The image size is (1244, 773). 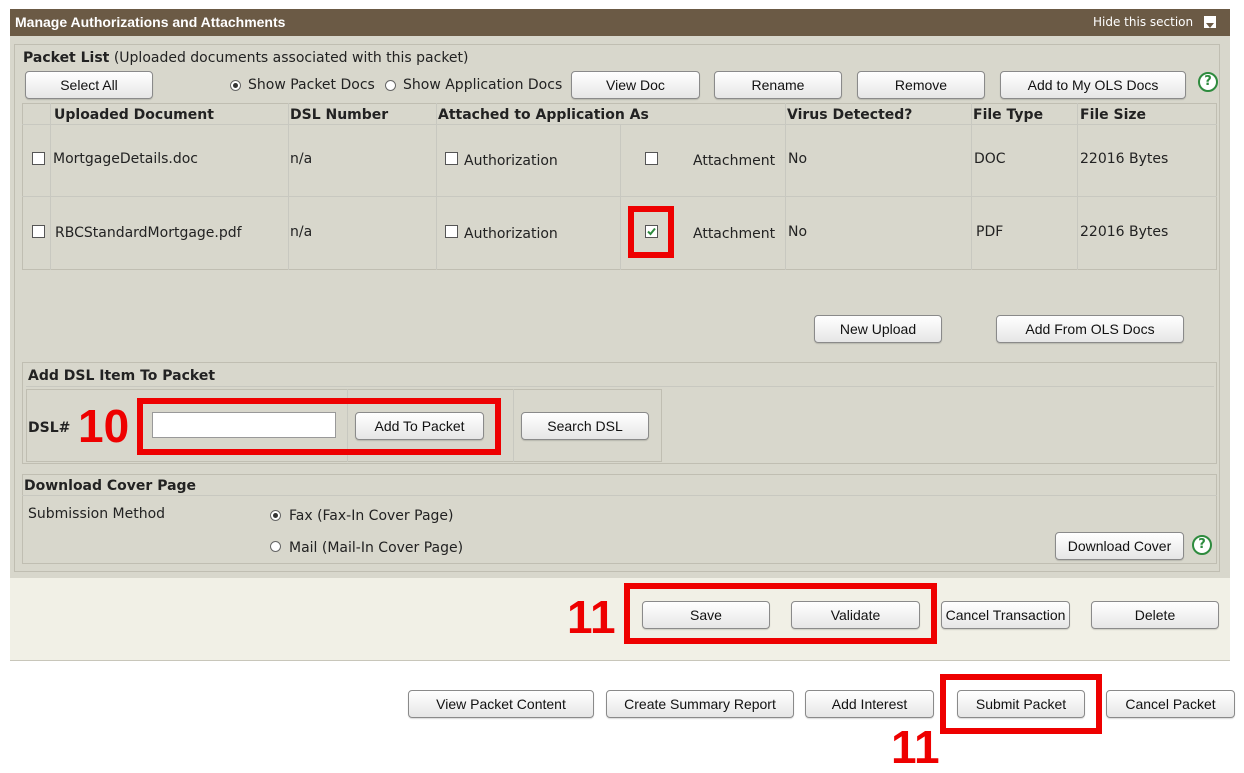 What do you see at coordinates (778, 85) in the screenshot?
I see `rename-button: Rename` at bounding box center [778, 85].